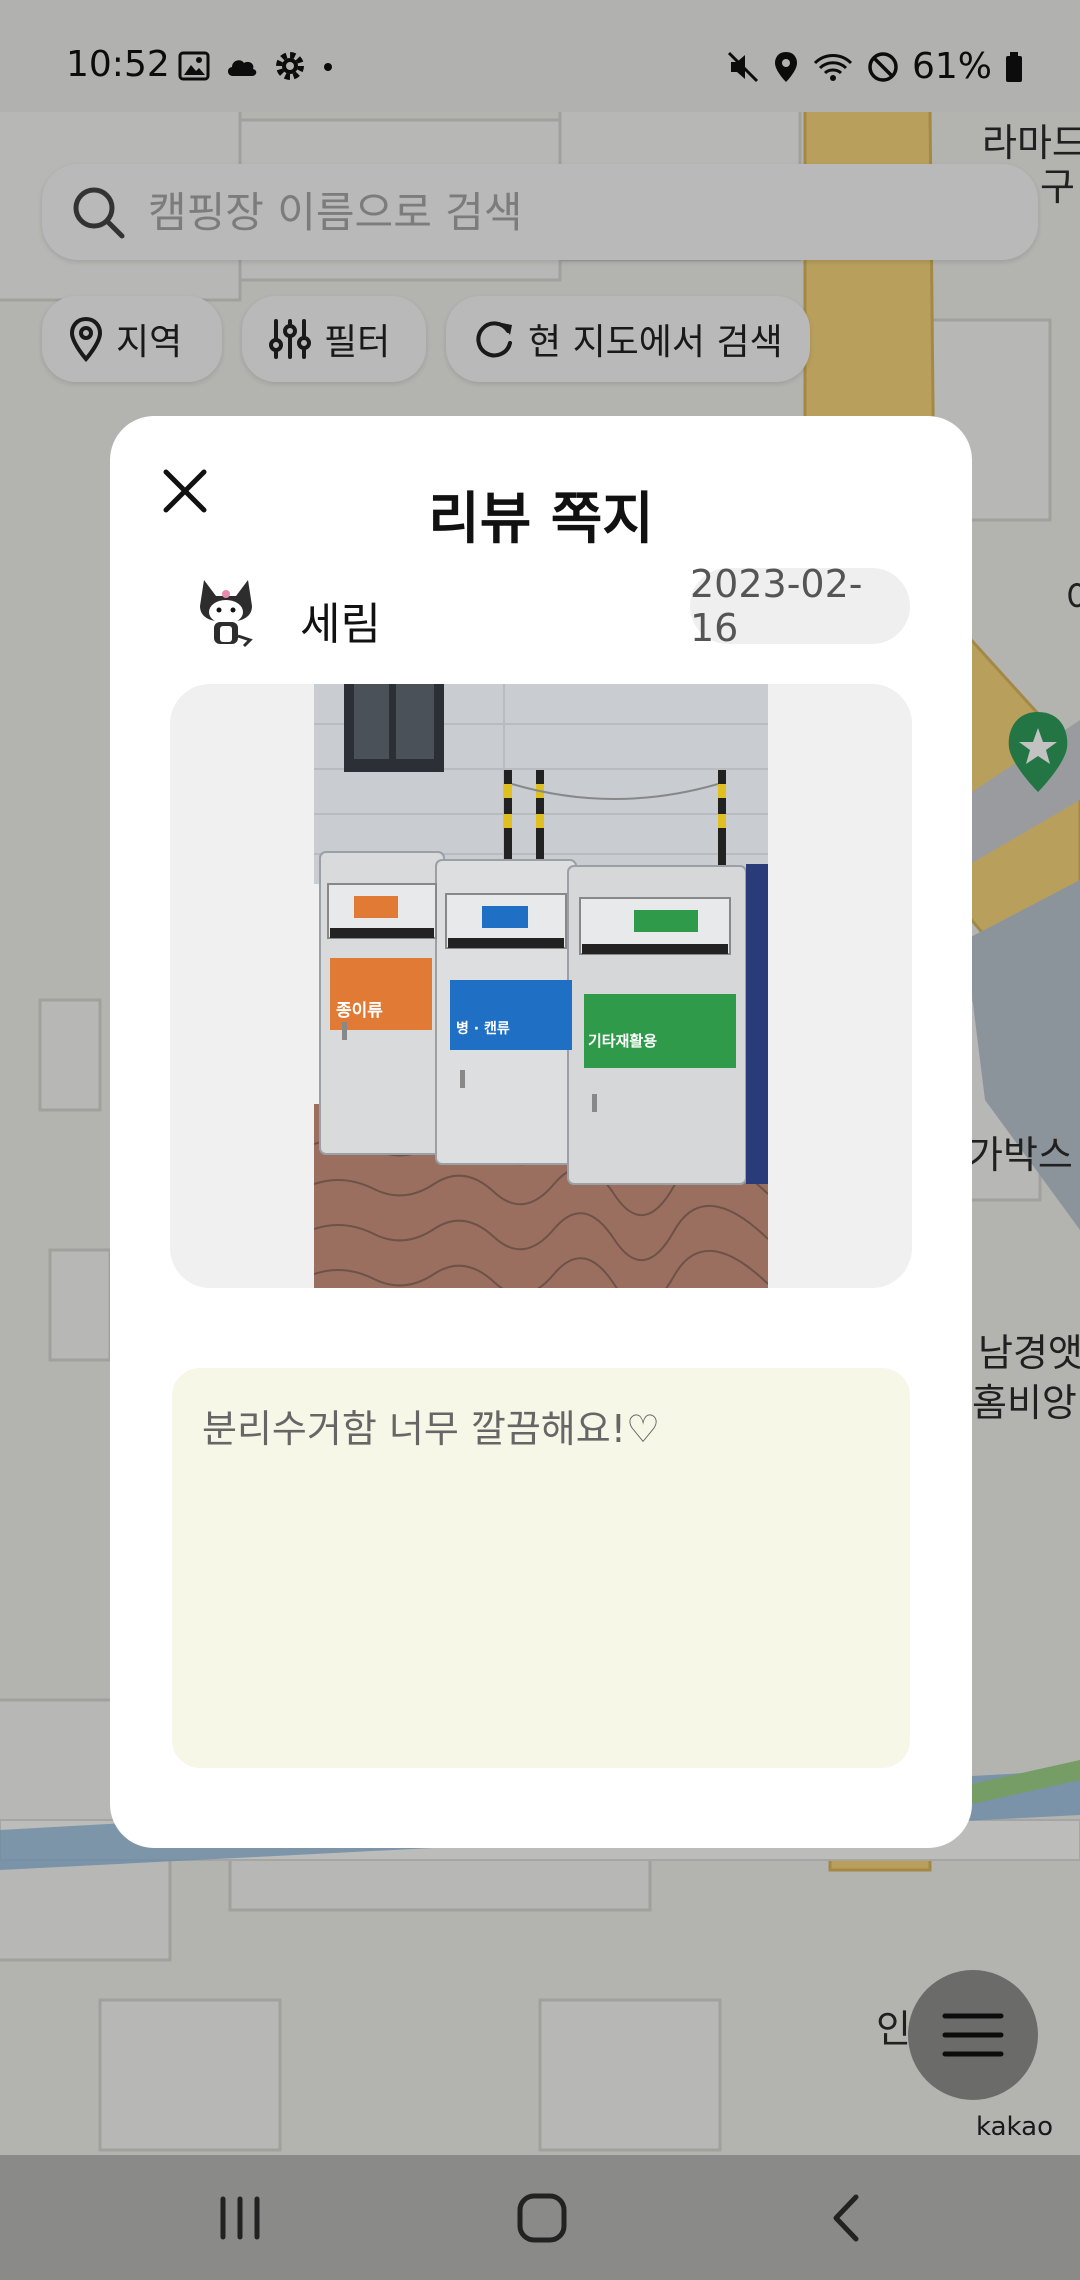 The width and height of the screenshot is (1080, 2280). I want to click on bin-label-other: 기타재활용, so click(622, 1041).